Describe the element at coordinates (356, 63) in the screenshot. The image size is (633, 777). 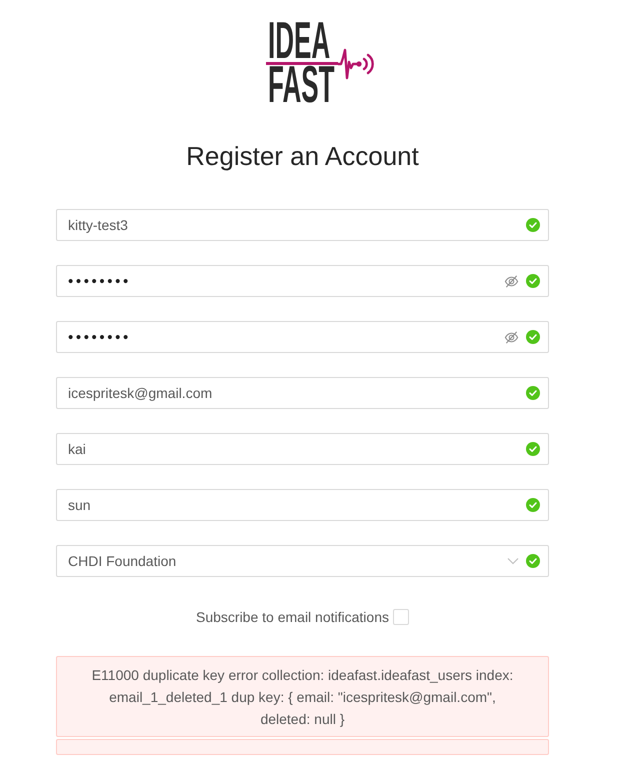
I see `heartbeat-signal-icon` at that location.